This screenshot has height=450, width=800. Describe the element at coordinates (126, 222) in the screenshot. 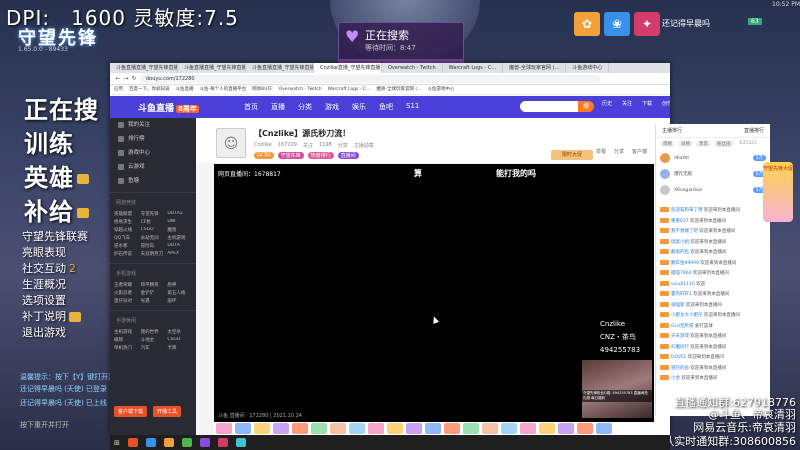

I see `category-link: 绝地求生` at that location.